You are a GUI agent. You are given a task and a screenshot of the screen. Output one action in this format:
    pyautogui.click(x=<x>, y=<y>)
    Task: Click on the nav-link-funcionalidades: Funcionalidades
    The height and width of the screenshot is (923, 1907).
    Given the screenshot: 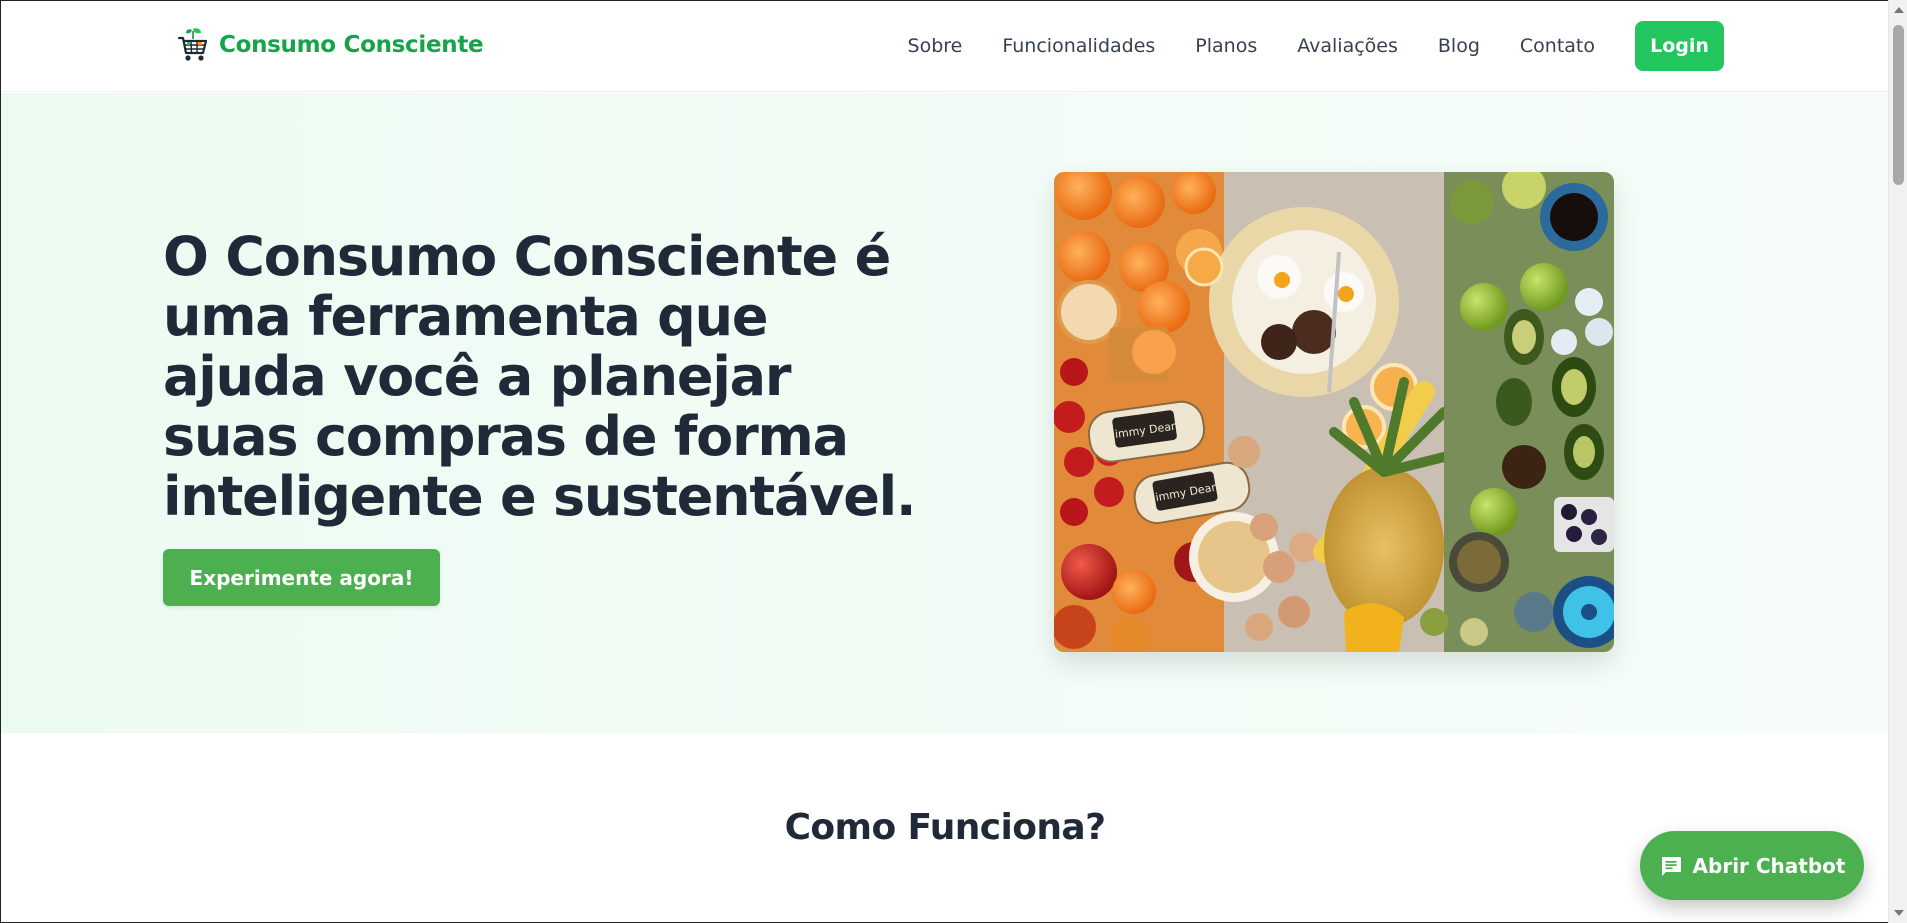 What is the action you would take?
    pyautogui.click(x=1078, y=46)
    